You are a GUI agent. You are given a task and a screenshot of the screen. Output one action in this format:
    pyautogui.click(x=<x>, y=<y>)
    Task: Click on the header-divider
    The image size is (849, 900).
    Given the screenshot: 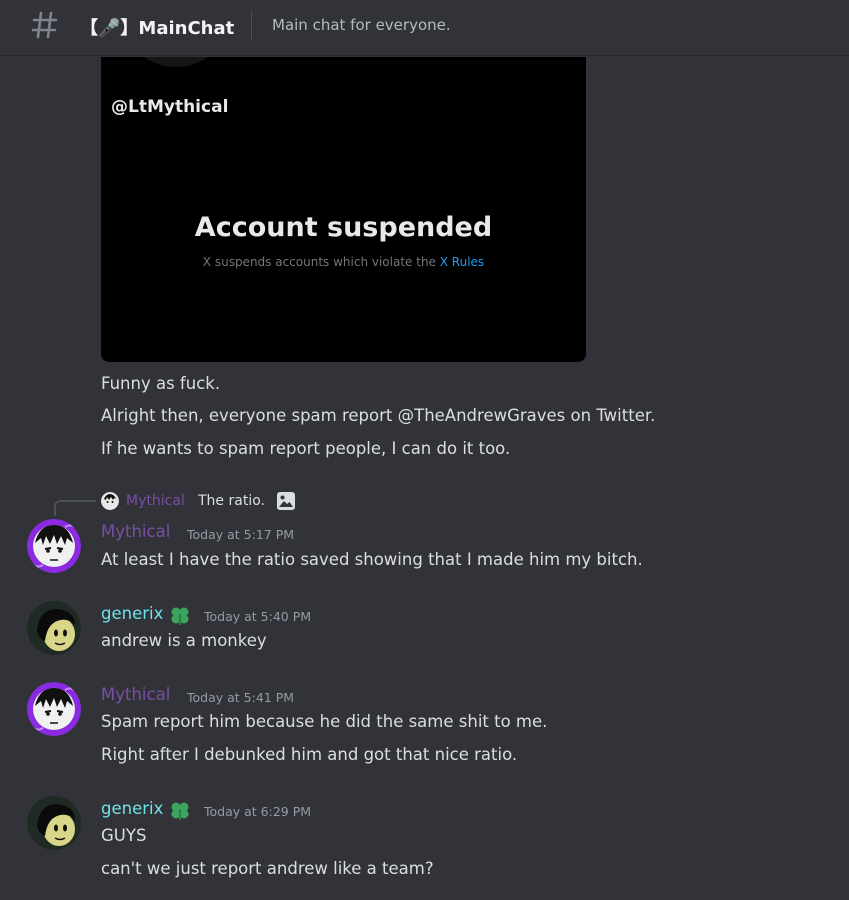 What is the action you would take?
    pyautogui.click(x=251, y=26)
    